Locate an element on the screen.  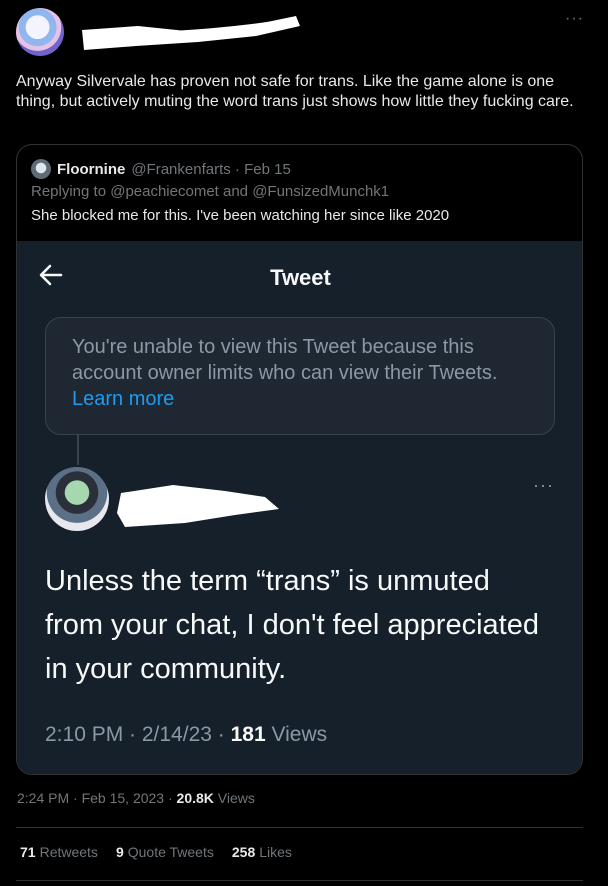
quote-tweets-label: Quote Tweets is located at coordinates (170, 852).